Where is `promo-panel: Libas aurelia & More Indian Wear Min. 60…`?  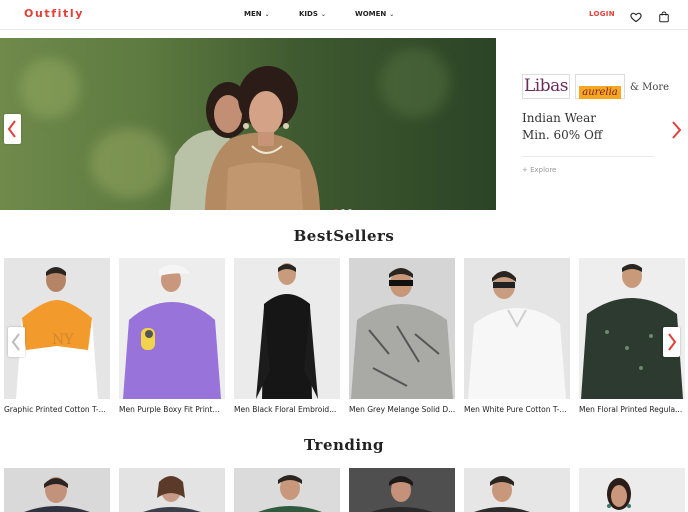
promo-panel: Libas aurelia & More Indian Wear Min. 60… is located at coordinates (592, 124).